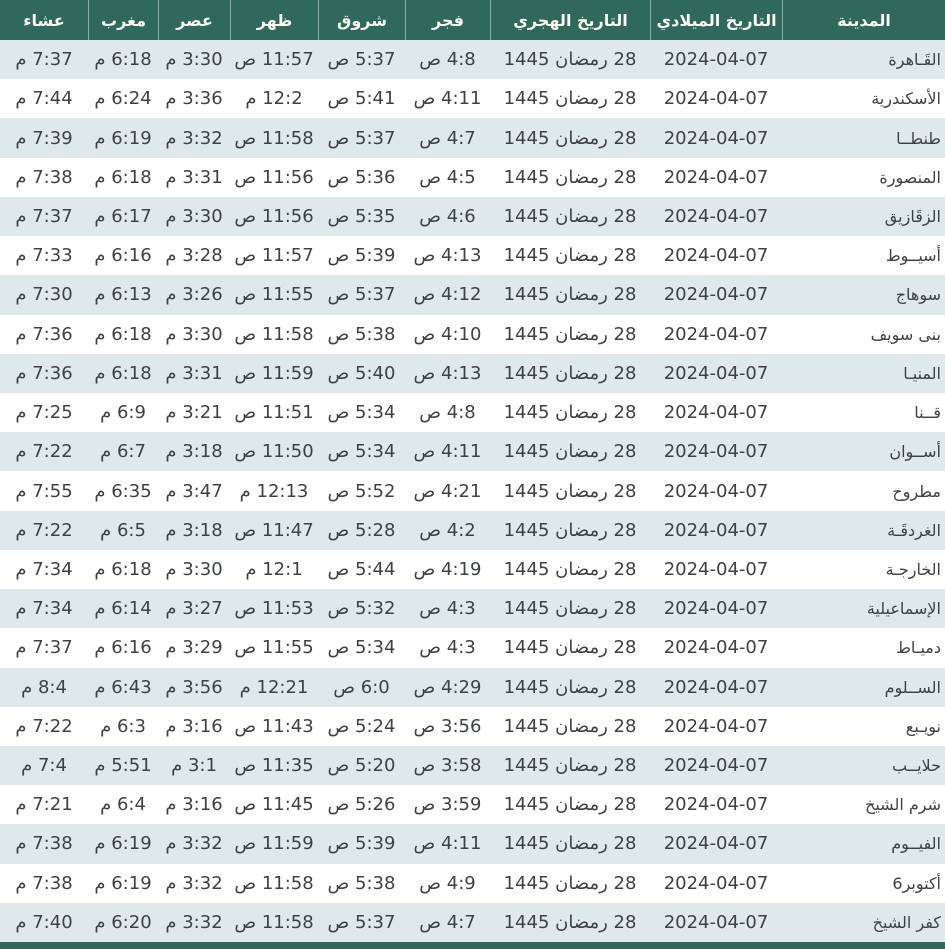 This screenshot has height=949, width=945. I want to click on city-cell: الغردقَـة, so click(914, 530).